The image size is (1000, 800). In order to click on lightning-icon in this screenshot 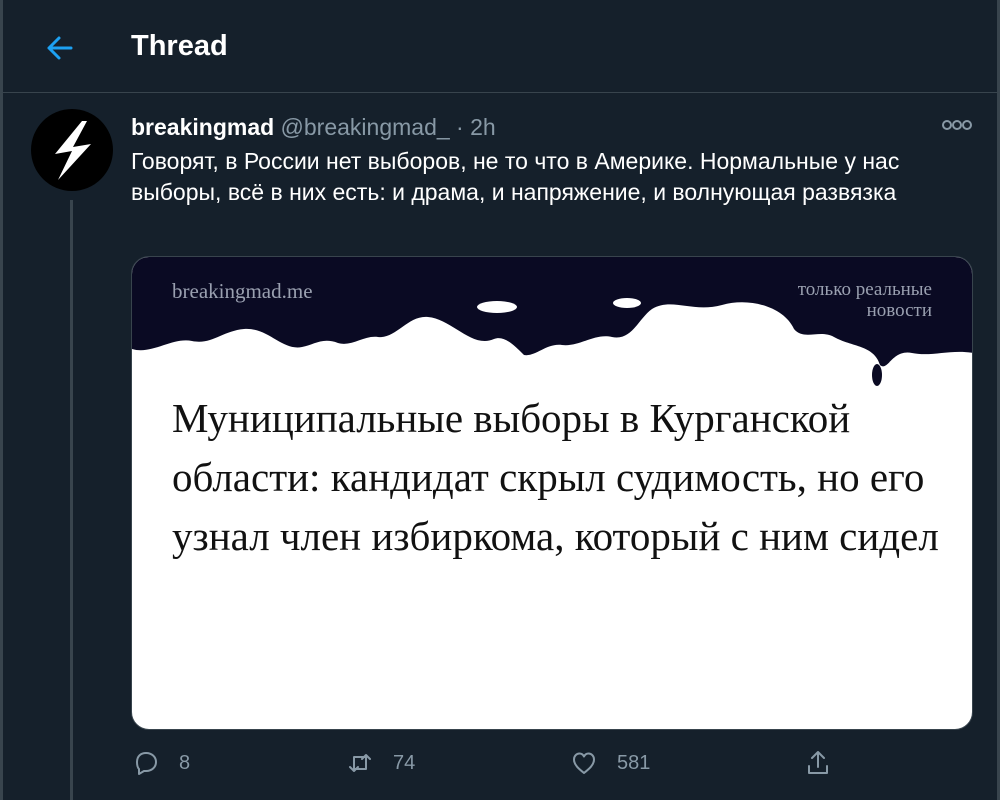, I will do `click(73, 150)`.